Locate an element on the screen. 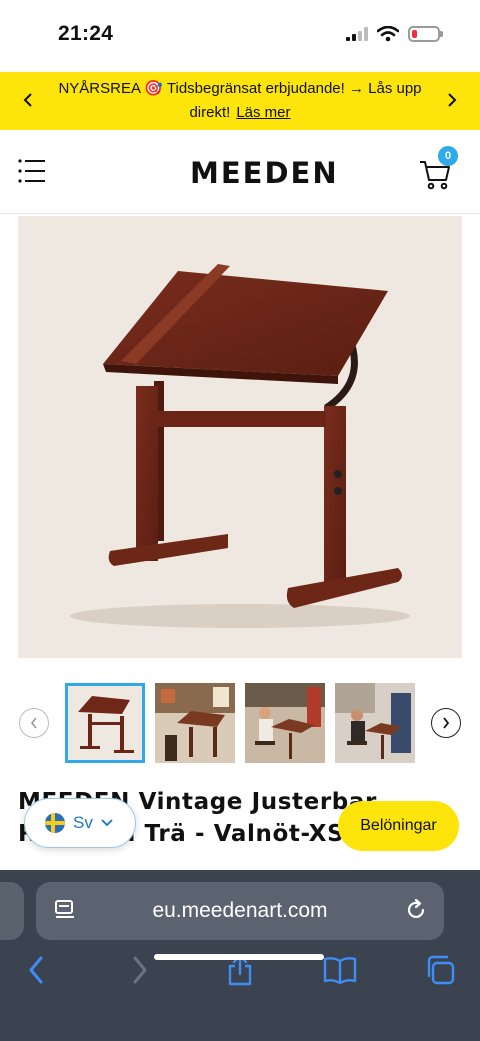  status-time: 21:24 is located at coordinates (86, 33).